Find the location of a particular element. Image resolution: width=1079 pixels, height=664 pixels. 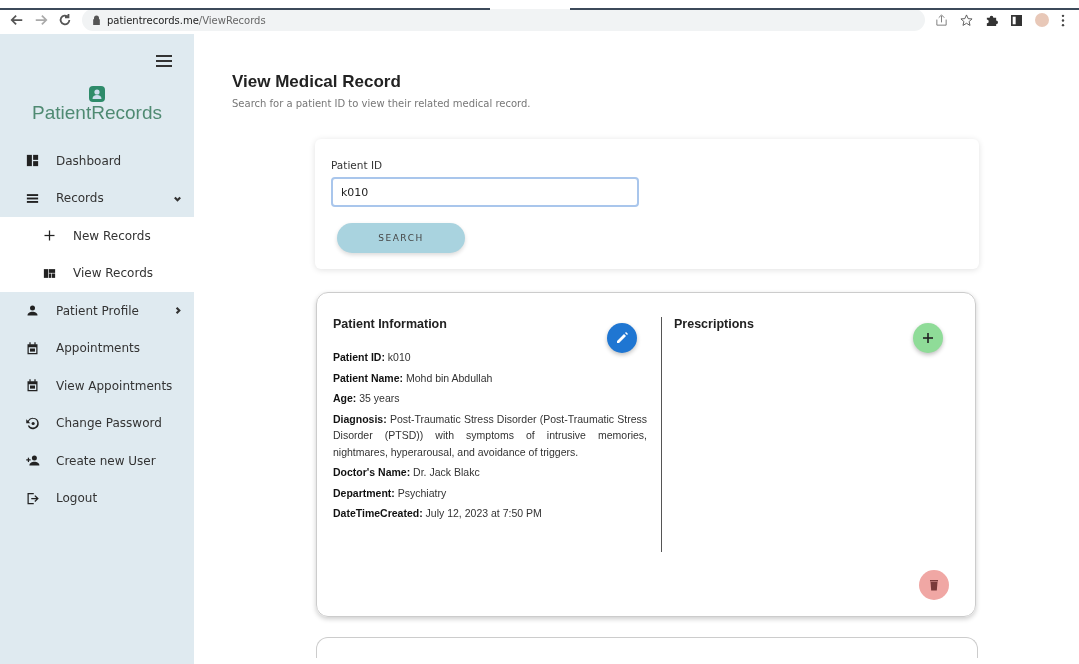

record-field: Age: 35 years is located at coordinates (490, 398).